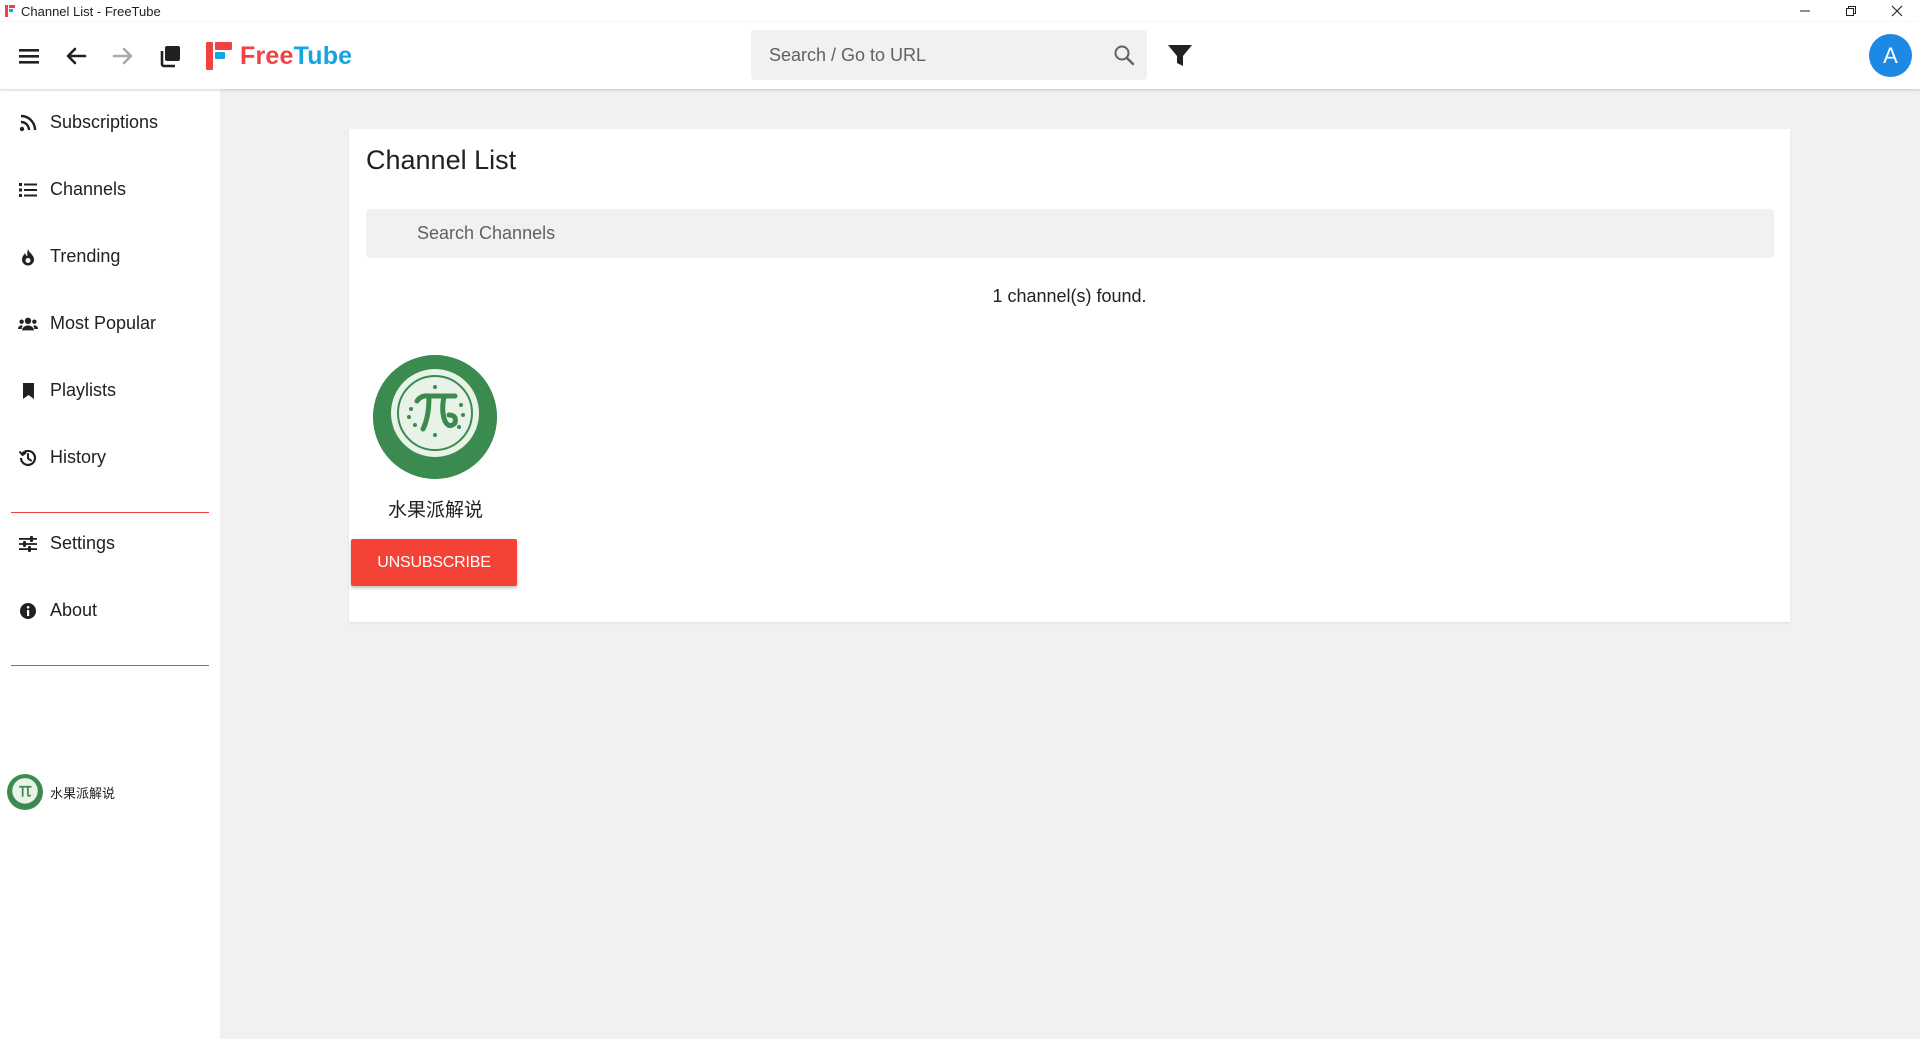  What do you see at coordinates (28, 123) in the screenshot?
I see `rss-icon` at bounding box center [28, 123].